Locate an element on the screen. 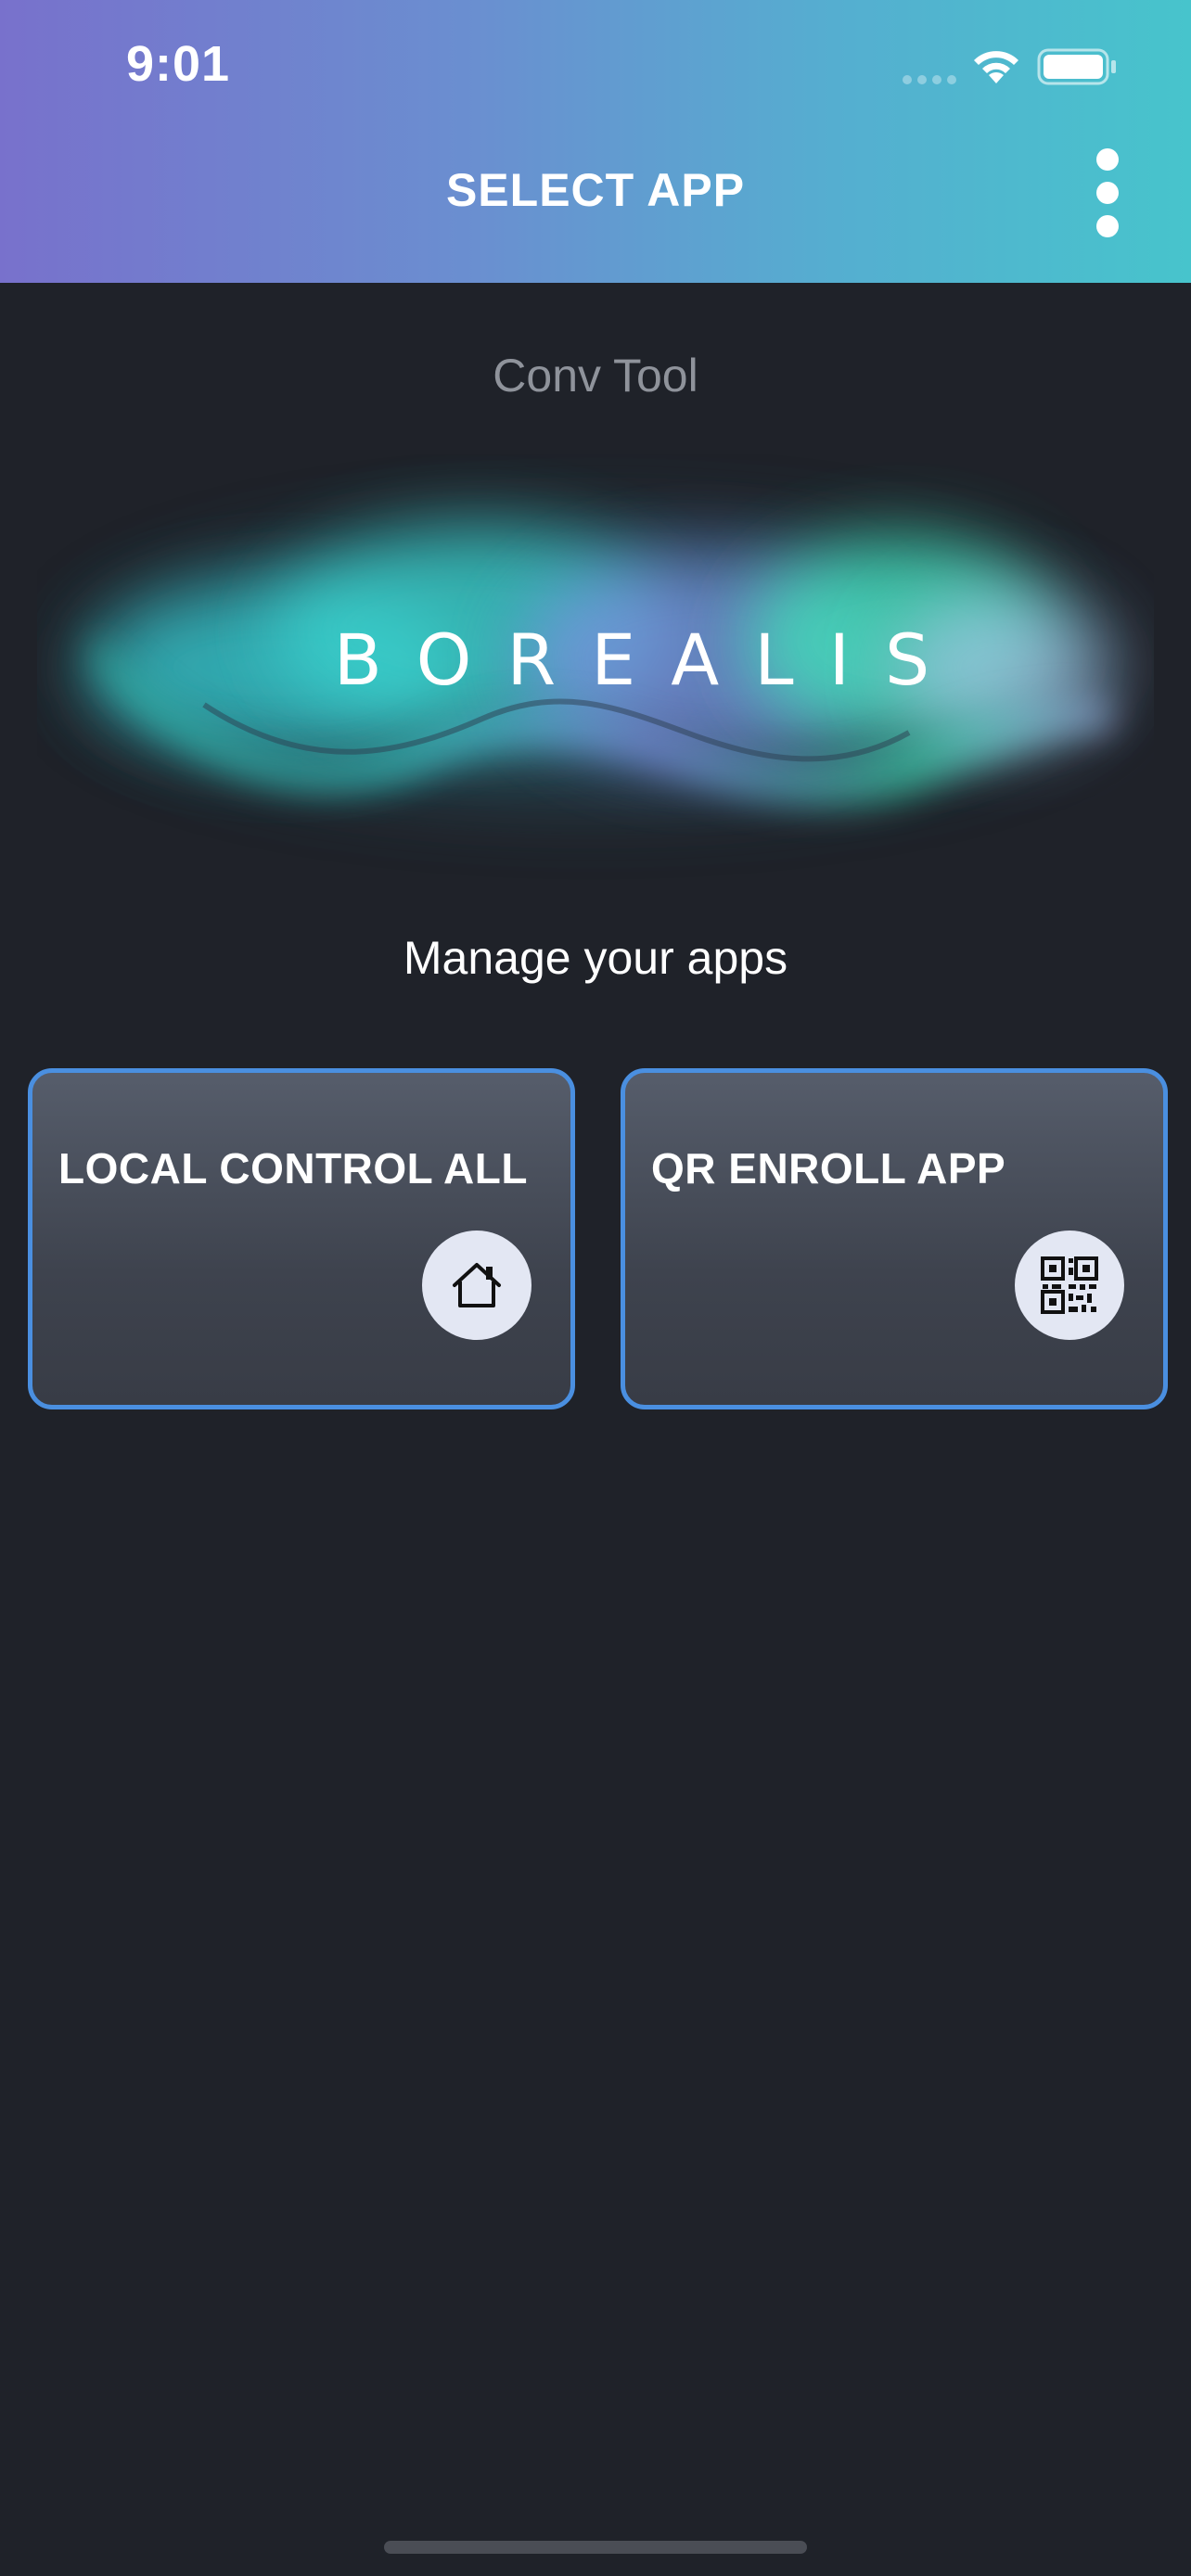 This screenshot has width=1191, height=2576. battery-icon is located at coordinates (1076, 66).